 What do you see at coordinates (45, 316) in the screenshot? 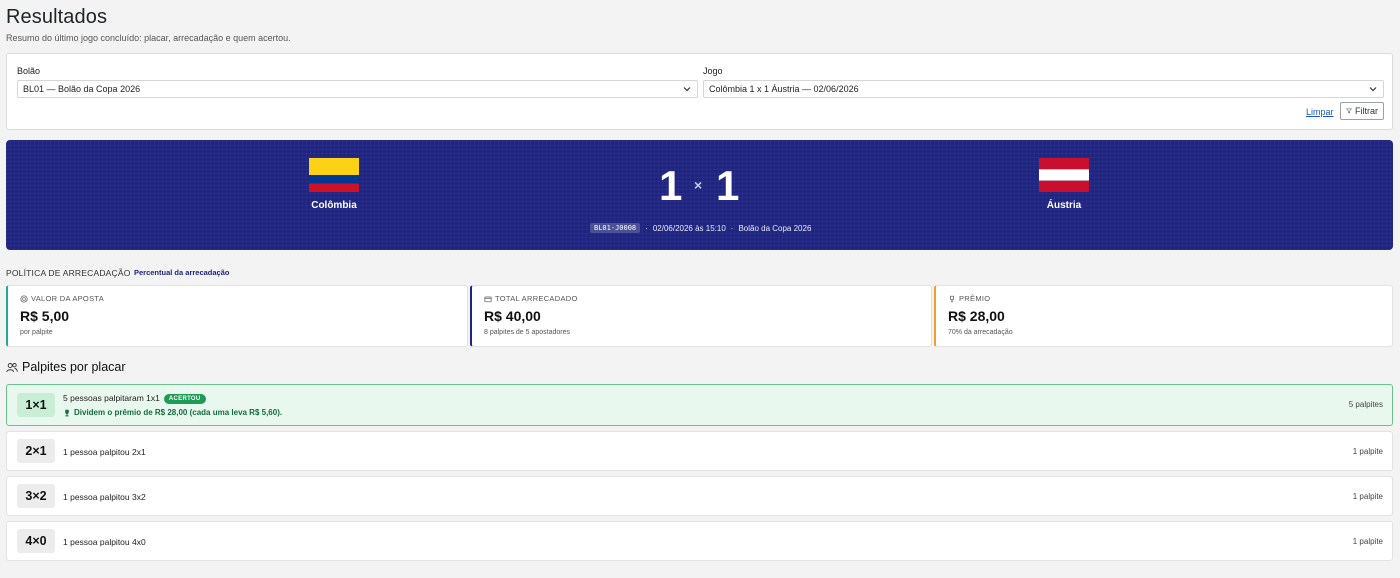
I see `kpi-value: R$ 5,00` at bounding box center [45, 316].